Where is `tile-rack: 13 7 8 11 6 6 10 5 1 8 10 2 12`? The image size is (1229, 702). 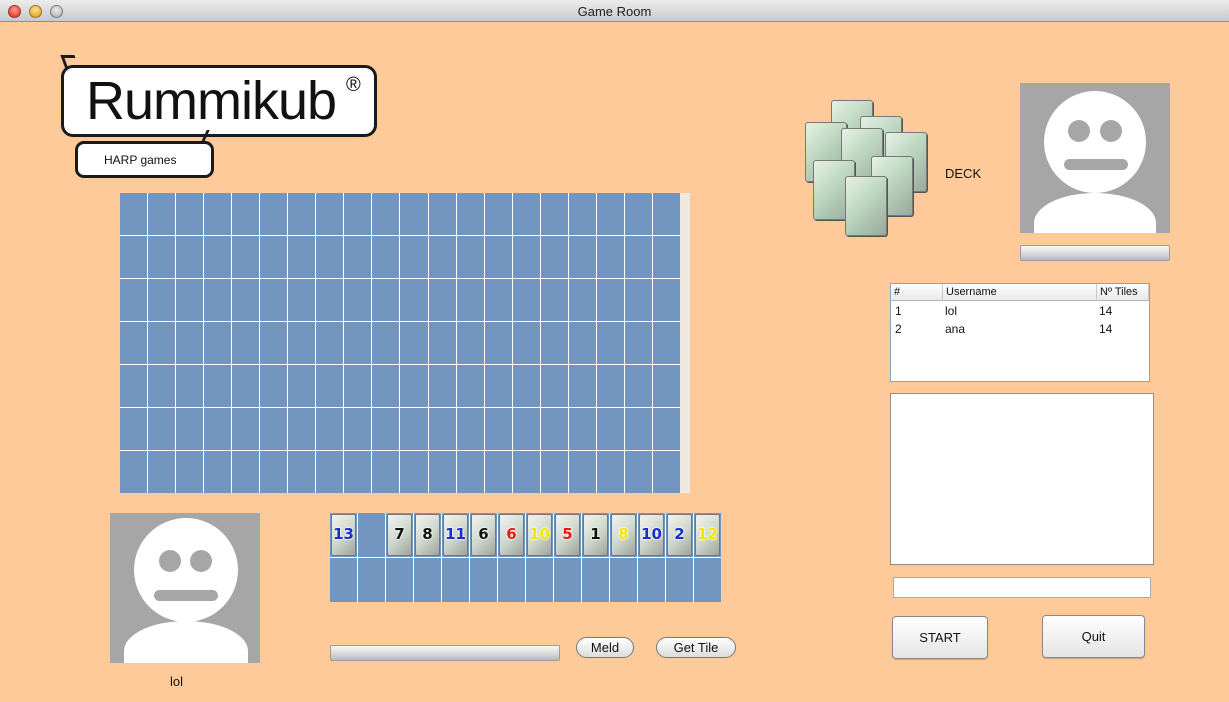
tile-rack: 13 7 8 11 6 6 10 5 1 8 10 2 12 is located at coordinates (525, 557).